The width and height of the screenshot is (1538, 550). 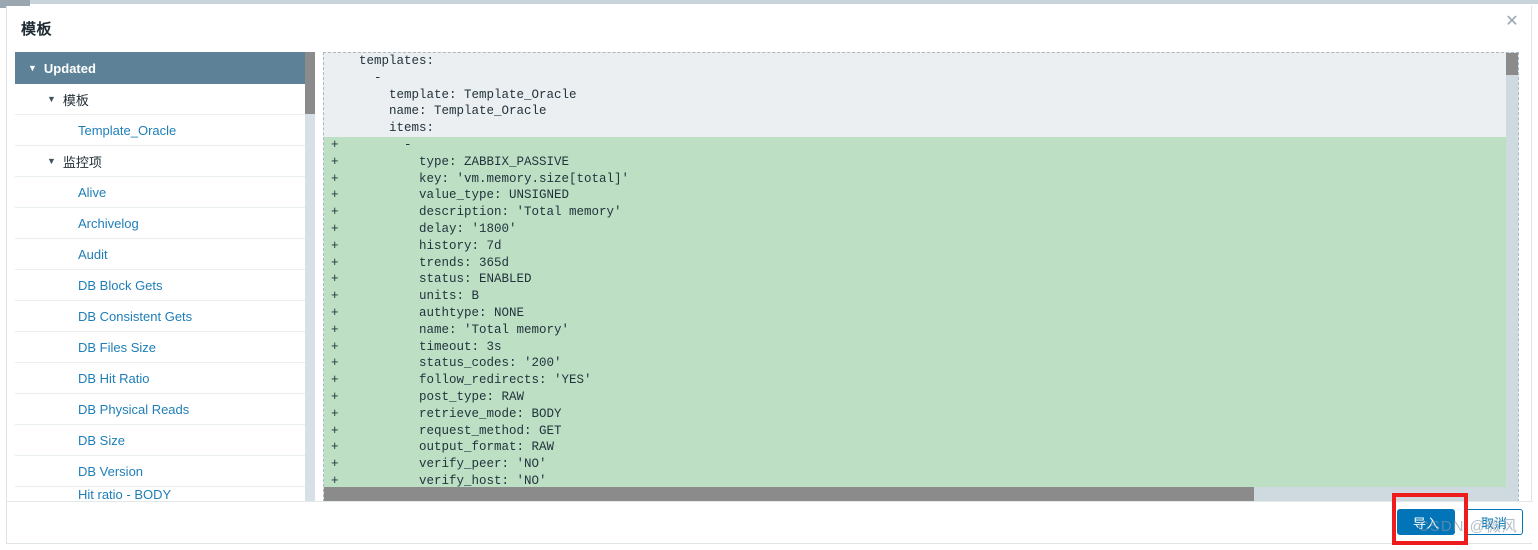 What do you see at coordinates (915, 448) in the screenshot?
I see `diff-line: + output_format: RAW` at bounding box center [915, 448].